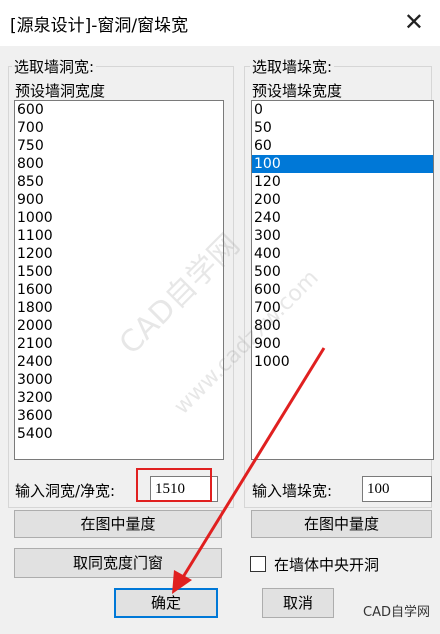 The height and width of the screenshot is (634, 440). Describe the element at coordinates (249, 470) in the screenshot. I see `annotation-arrow` at that location.